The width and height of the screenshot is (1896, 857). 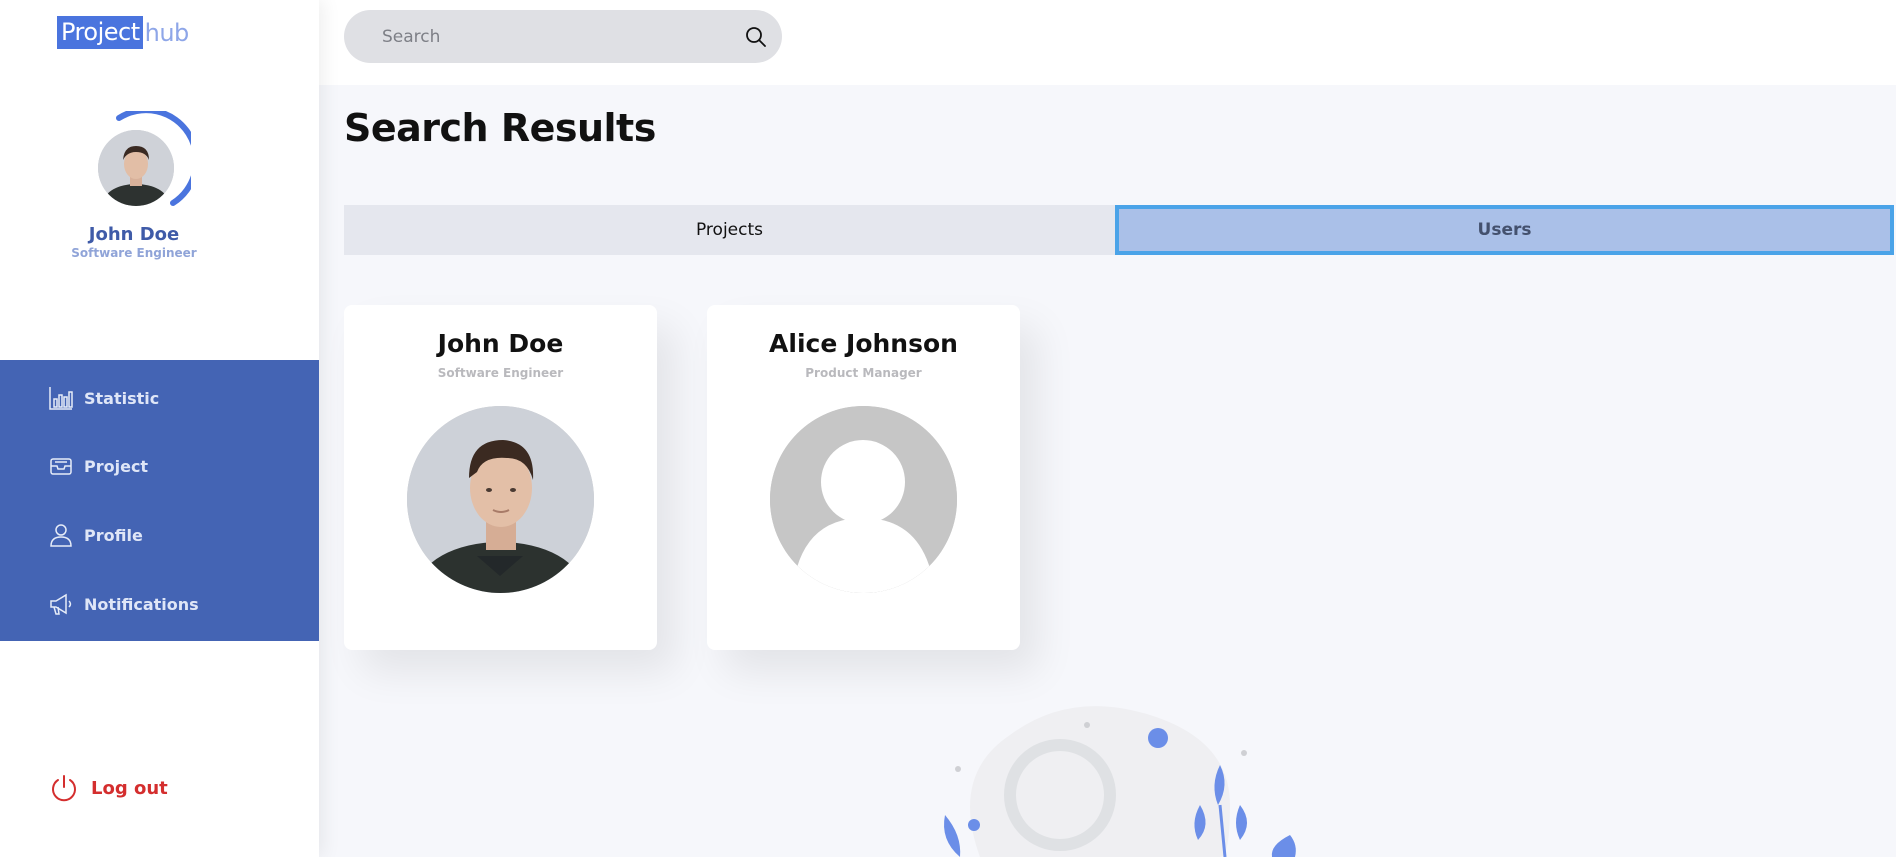 I want to click on logout-button: Log out, so click(x=108, y=788).